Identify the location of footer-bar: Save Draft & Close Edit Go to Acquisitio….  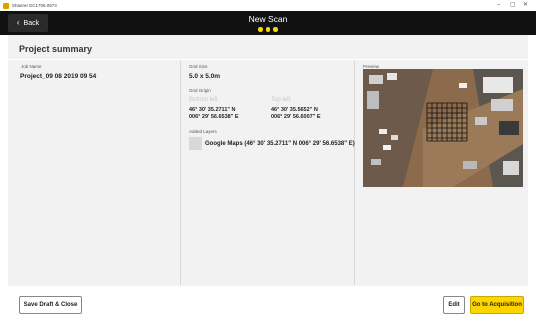
(268, 301).